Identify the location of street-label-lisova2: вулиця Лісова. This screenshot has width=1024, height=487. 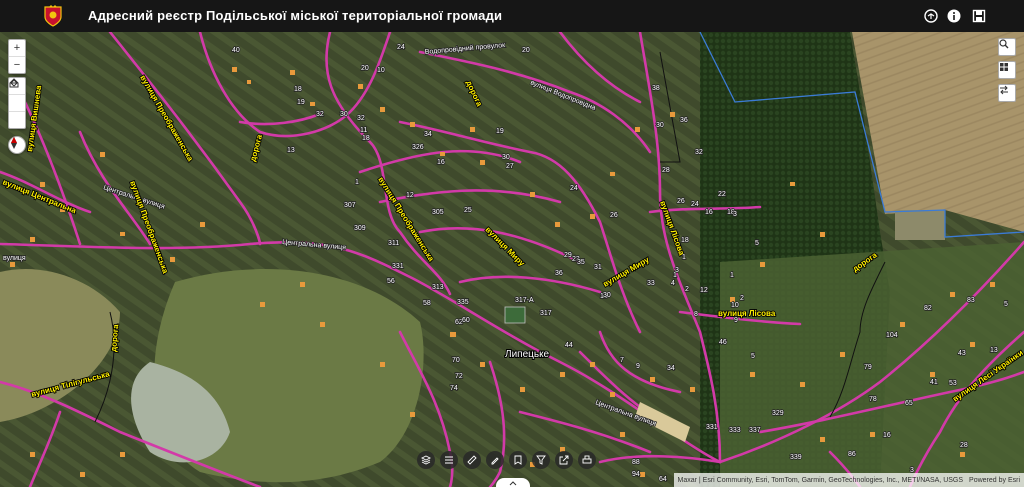
(747, 313).